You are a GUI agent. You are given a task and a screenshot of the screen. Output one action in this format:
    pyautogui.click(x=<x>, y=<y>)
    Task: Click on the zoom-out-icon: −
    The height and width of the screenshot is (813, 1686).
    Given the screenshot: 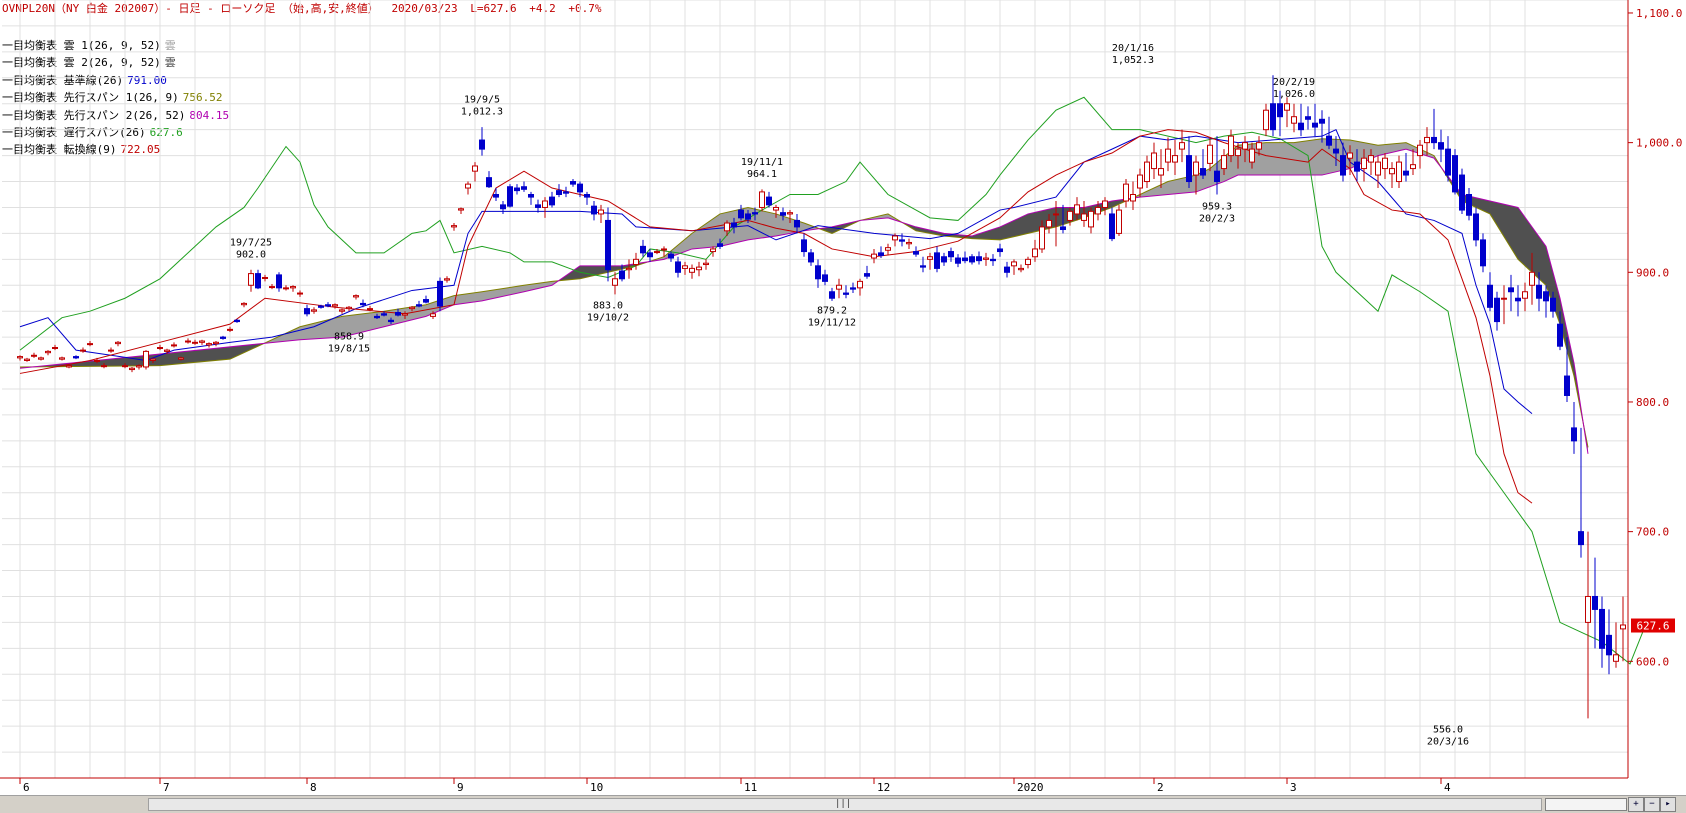 What is the action you would take?
    pyautogui.click(x=1652, y=804)
    